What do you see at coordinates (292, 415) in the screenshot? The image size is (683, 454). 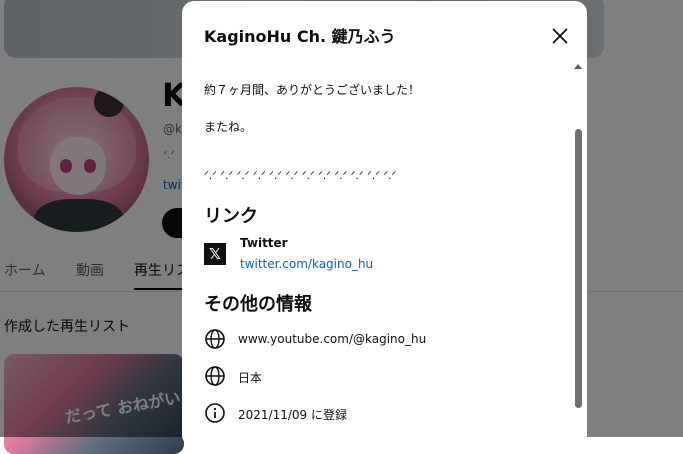 I see `join-date: 2021/11/09 に登録` at bounding box center [292, 415].